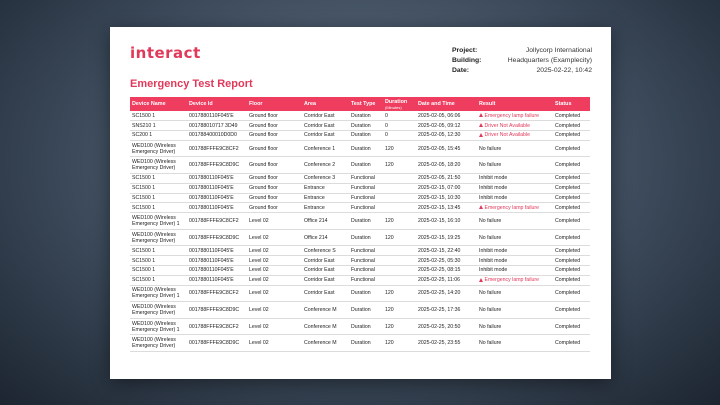  Describe the element at coordinates (558, 50) in the screenshot. I see `project-value: Jollycorp International` at that location.